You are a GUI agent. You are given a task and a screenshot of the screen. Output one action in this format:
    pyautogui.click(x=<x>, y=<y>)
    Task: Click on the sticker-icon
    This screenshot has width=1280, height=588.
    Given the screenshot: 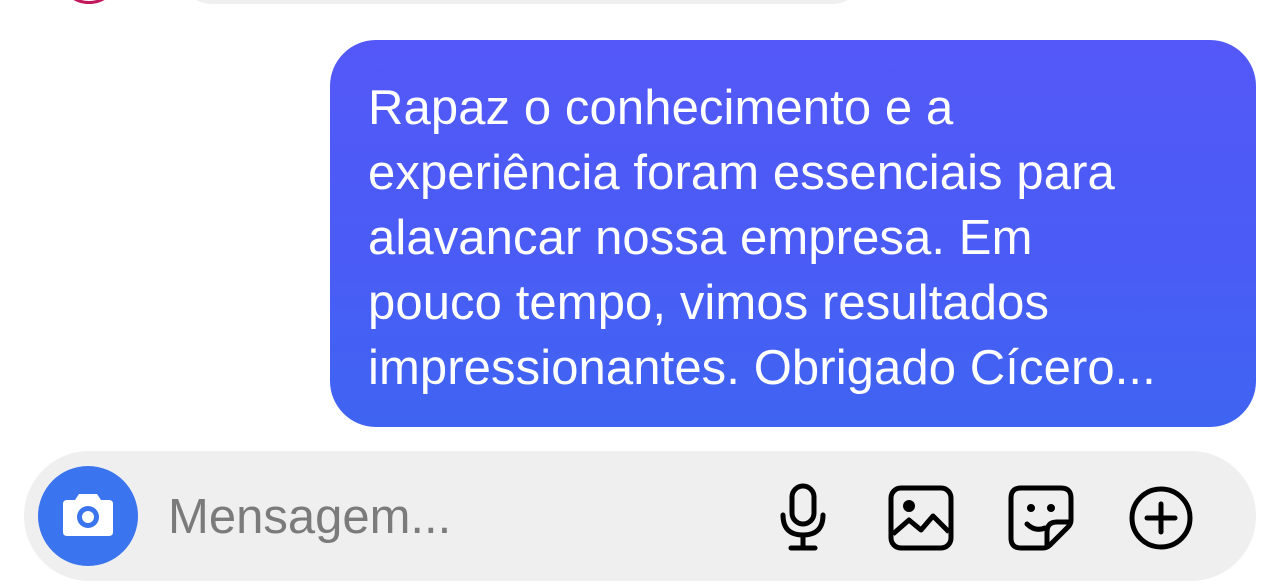 What is the action you would take?
    pyautogui.click(x=1041, y=518)
    